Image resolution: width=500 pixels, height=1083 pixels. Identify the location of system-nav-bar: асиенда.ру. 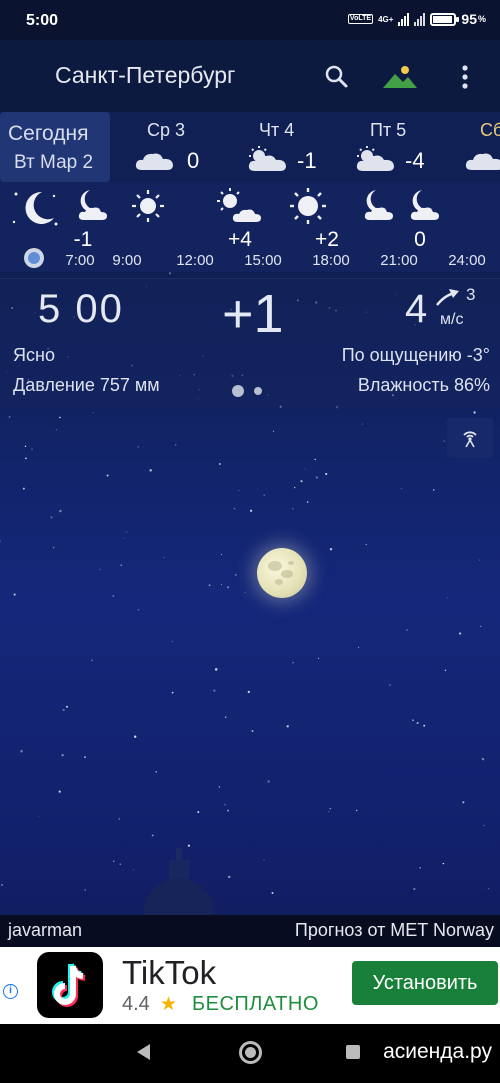
(250, 1053).